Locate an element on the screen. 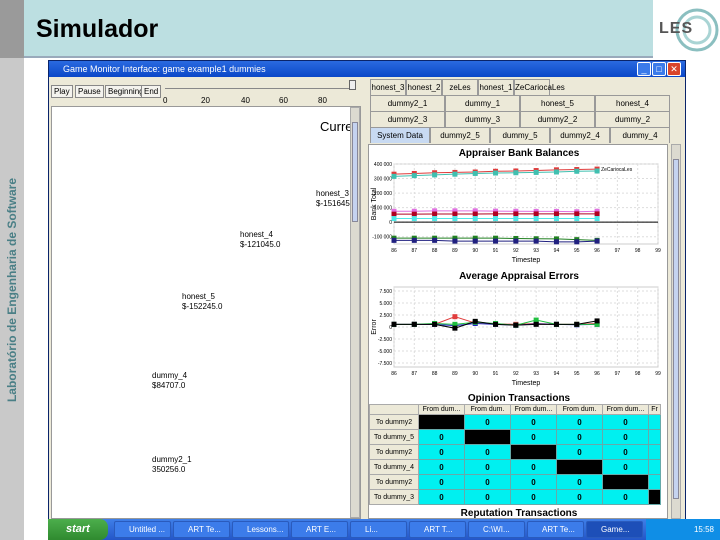  tab-dummy2-5: dummy2_5 is located at coordinates (460, 135).